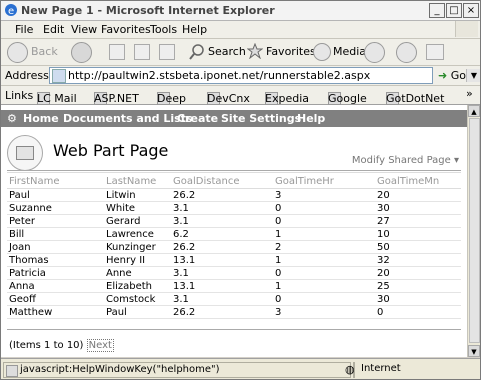  What do you see at coordinates (31, 312) in the screenshot?
I see `table-cell: Matthew` at bounding box center [31, 312].